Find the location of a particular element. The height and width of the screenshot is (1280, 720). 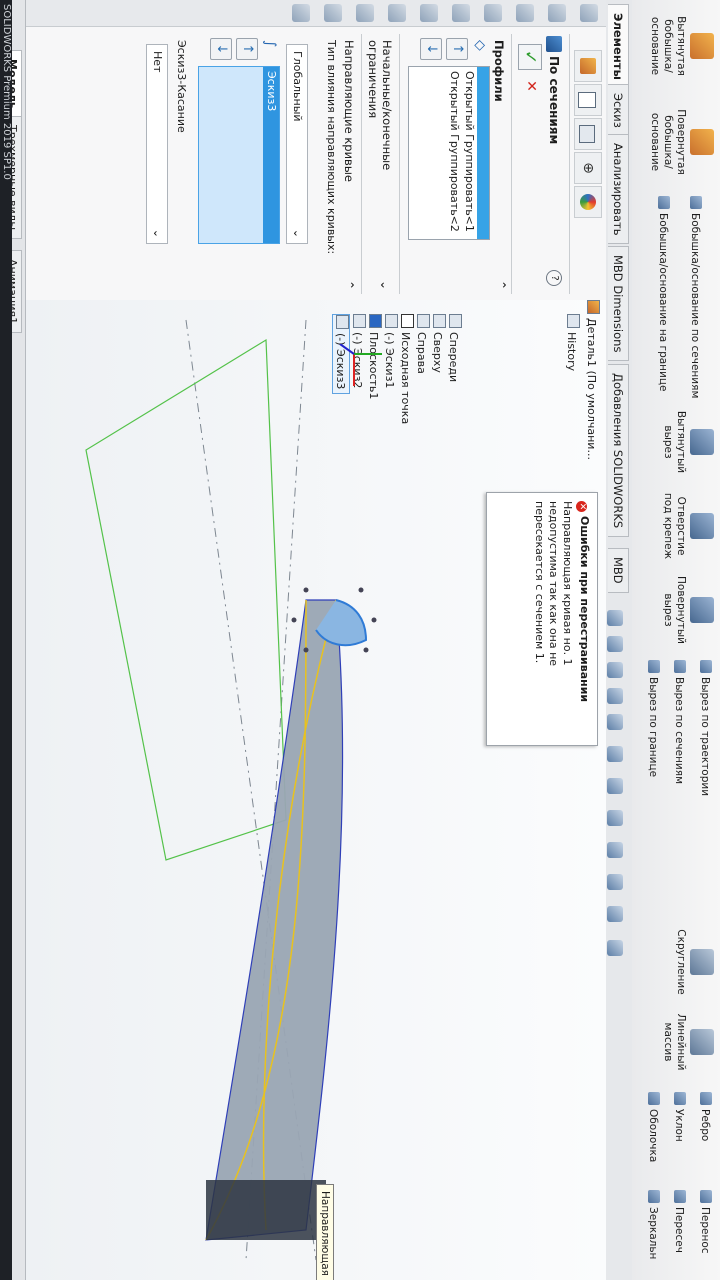

tree-item-top-plane: Сверху is located at coordinates (438, 343).